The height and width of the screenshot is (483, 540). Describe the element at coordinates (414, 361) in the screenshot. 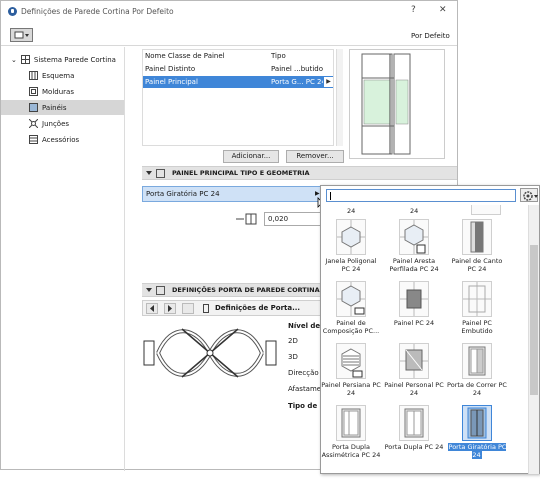

I see `custom-panel-icon` at that location.